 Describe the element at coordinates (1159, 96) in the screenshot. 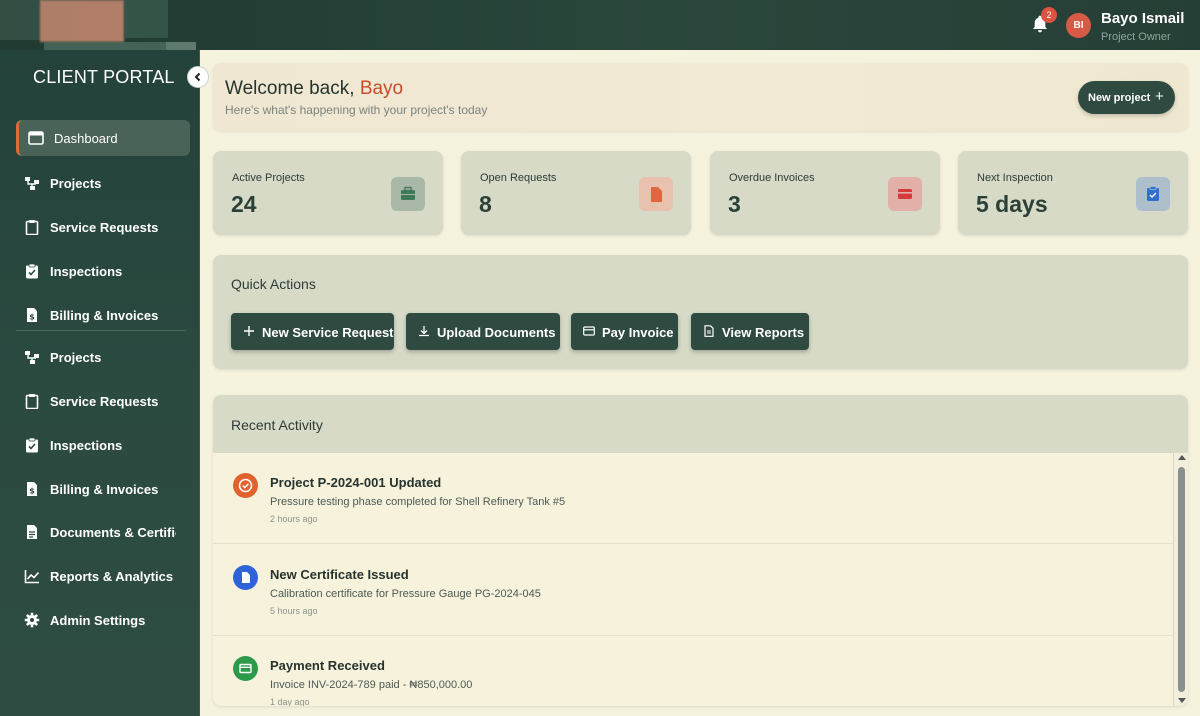

I see `plus-icon: +` at that location.